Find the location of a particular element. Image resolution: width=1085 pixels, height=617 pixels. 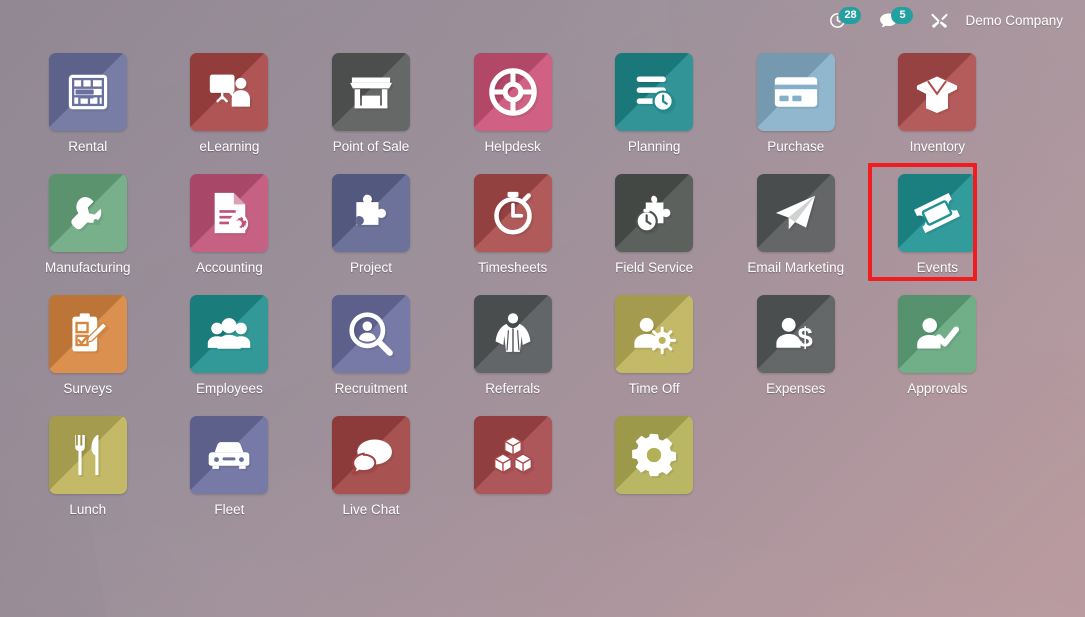

app-tile-helpdesk: Helpdesk is located at coordinates (513, 104).